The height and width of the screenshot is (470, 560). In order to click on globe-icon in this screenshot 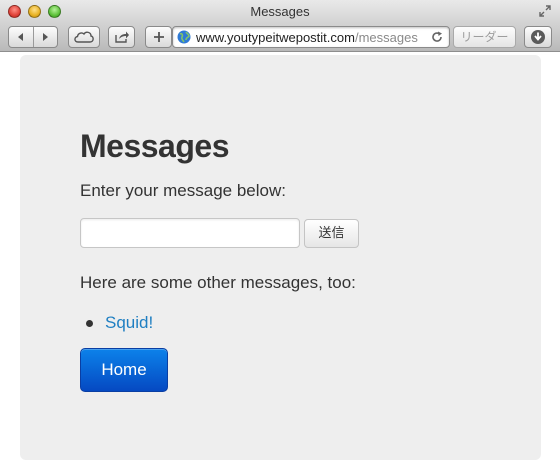, I will do `click(184, 37)`.